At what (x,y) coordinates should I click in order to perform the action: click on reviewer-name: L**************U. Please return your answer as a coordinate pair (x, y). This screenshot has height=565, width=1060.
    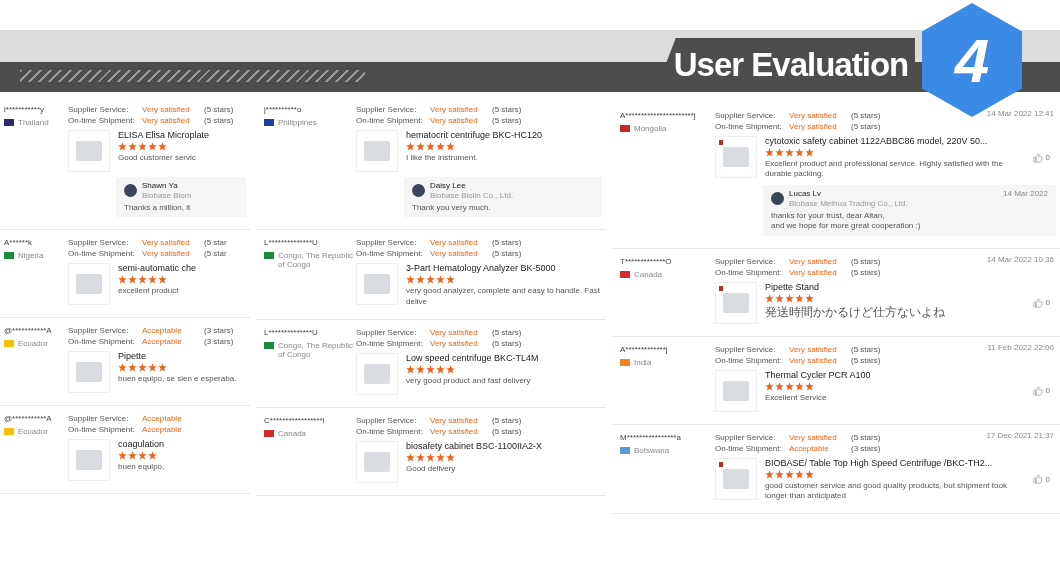
    Looking at the image, I should click on (291, 243).